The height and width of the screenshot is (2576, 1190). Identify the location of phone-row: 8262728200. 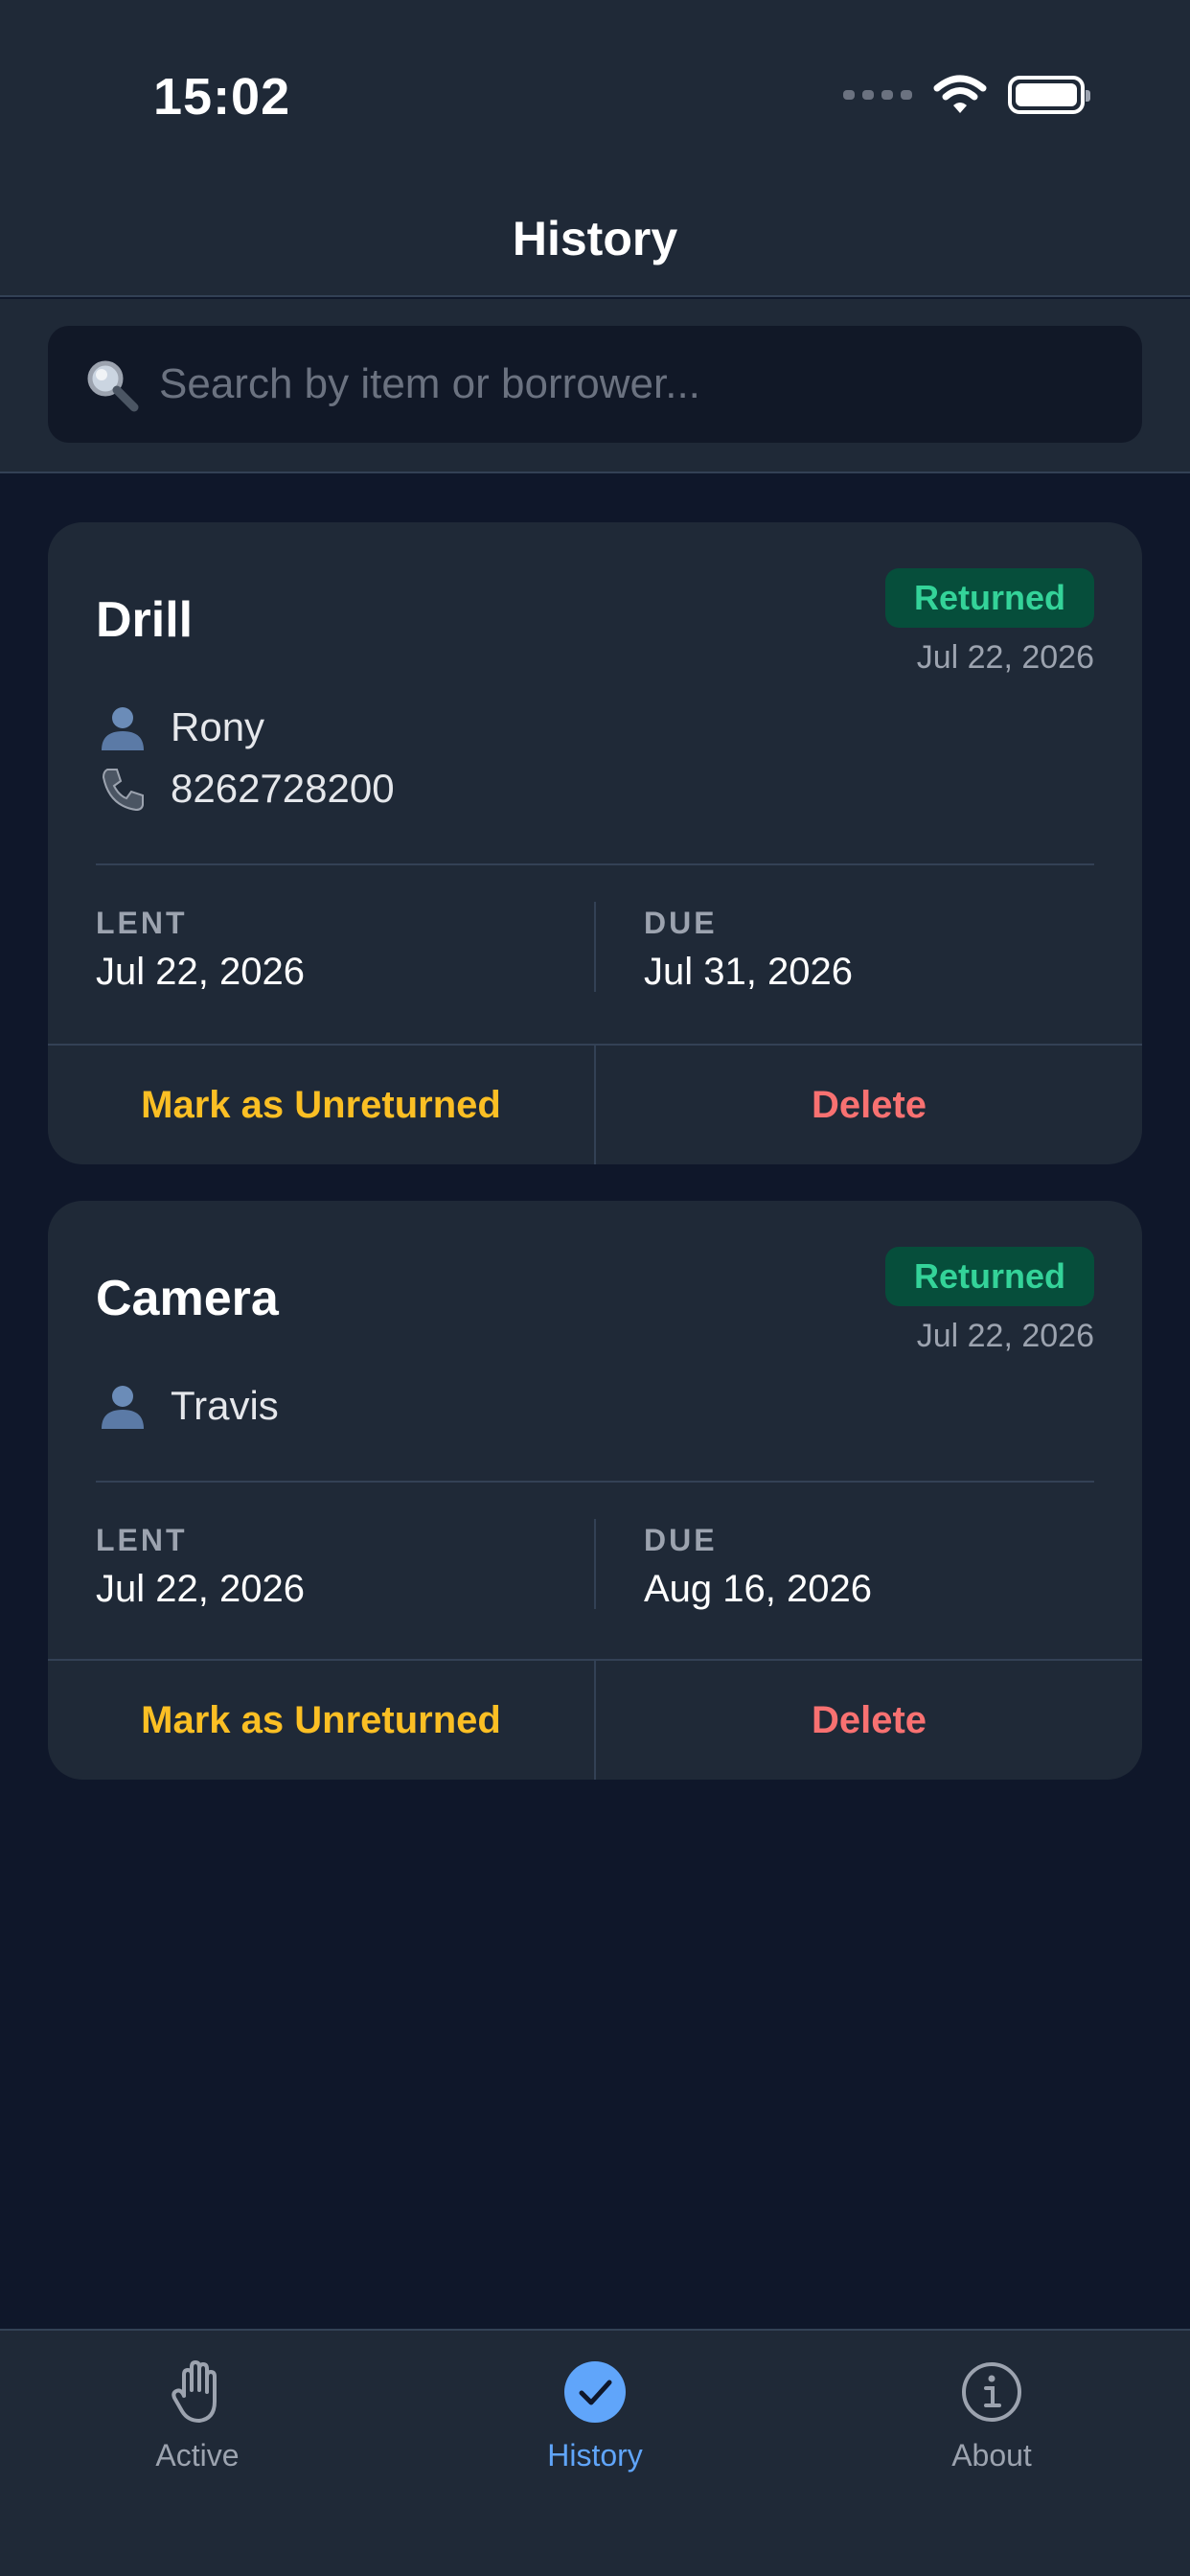
(246, 789).